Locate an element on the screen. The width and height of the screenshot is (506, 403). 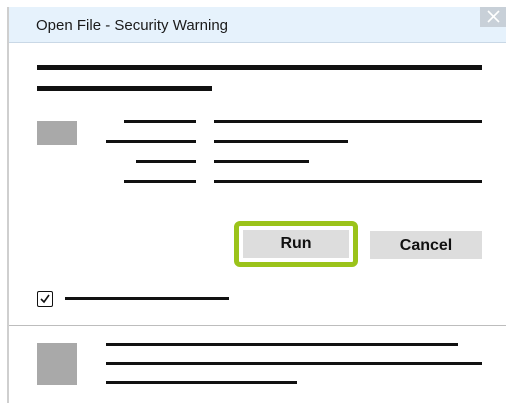
run-button: Run is located at coordinates (296, 244).